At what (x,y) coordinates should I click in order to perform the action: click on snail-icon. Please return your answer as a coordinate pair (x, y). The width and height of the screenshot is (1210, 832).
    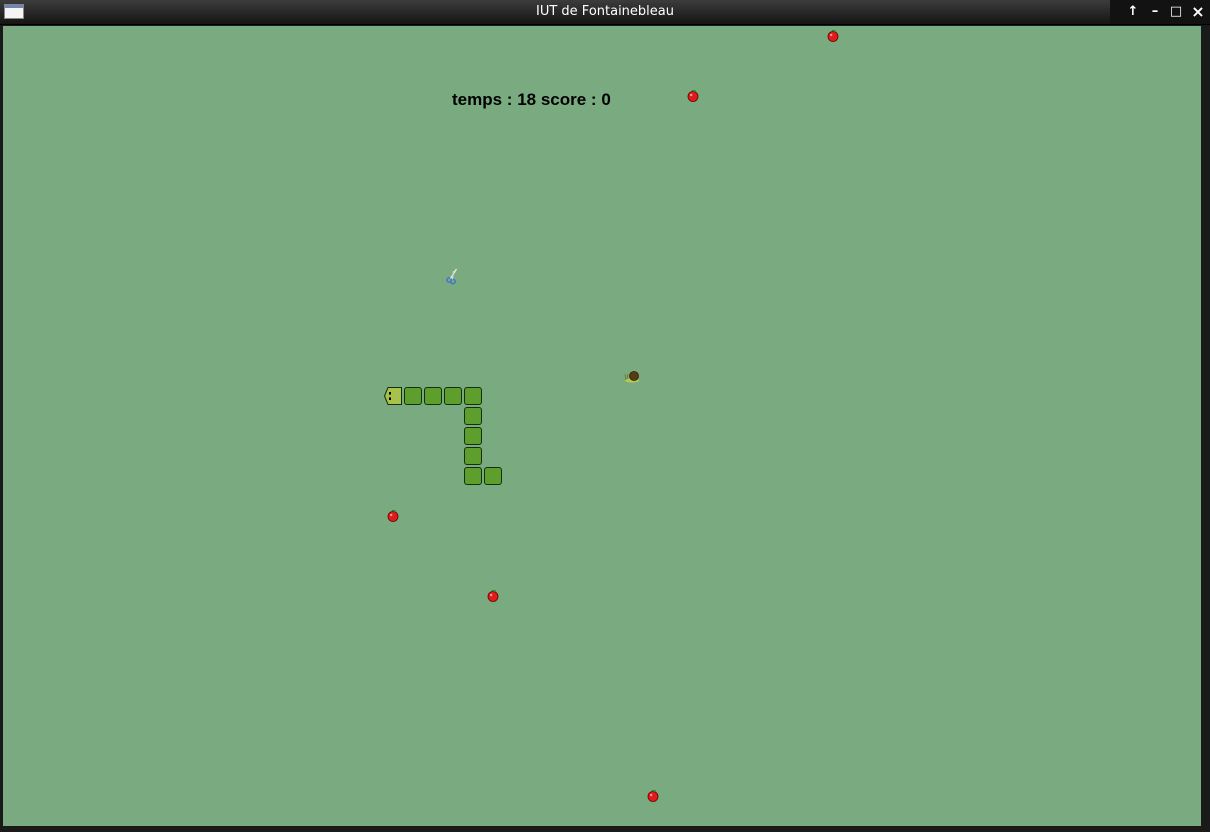
    Looking at the image, I should click on (633, 376).